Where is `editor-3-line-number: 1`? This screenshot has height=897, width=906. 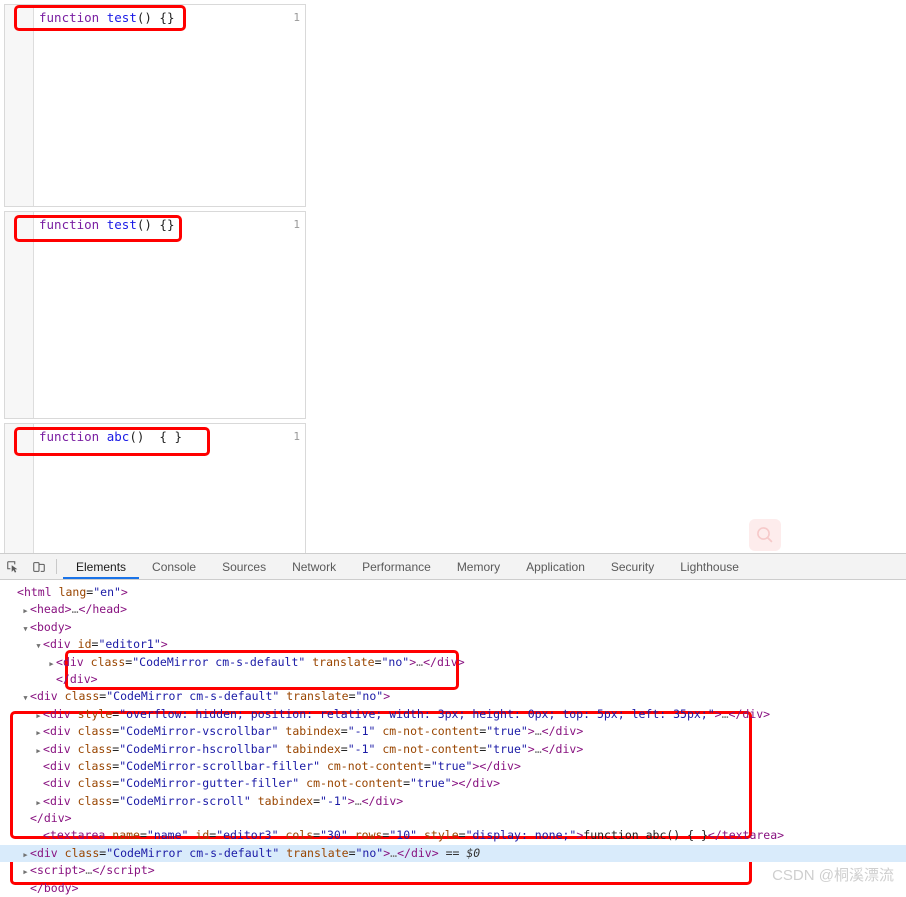 editor-3-line-number: 1 is located at coordinates (296, 436).